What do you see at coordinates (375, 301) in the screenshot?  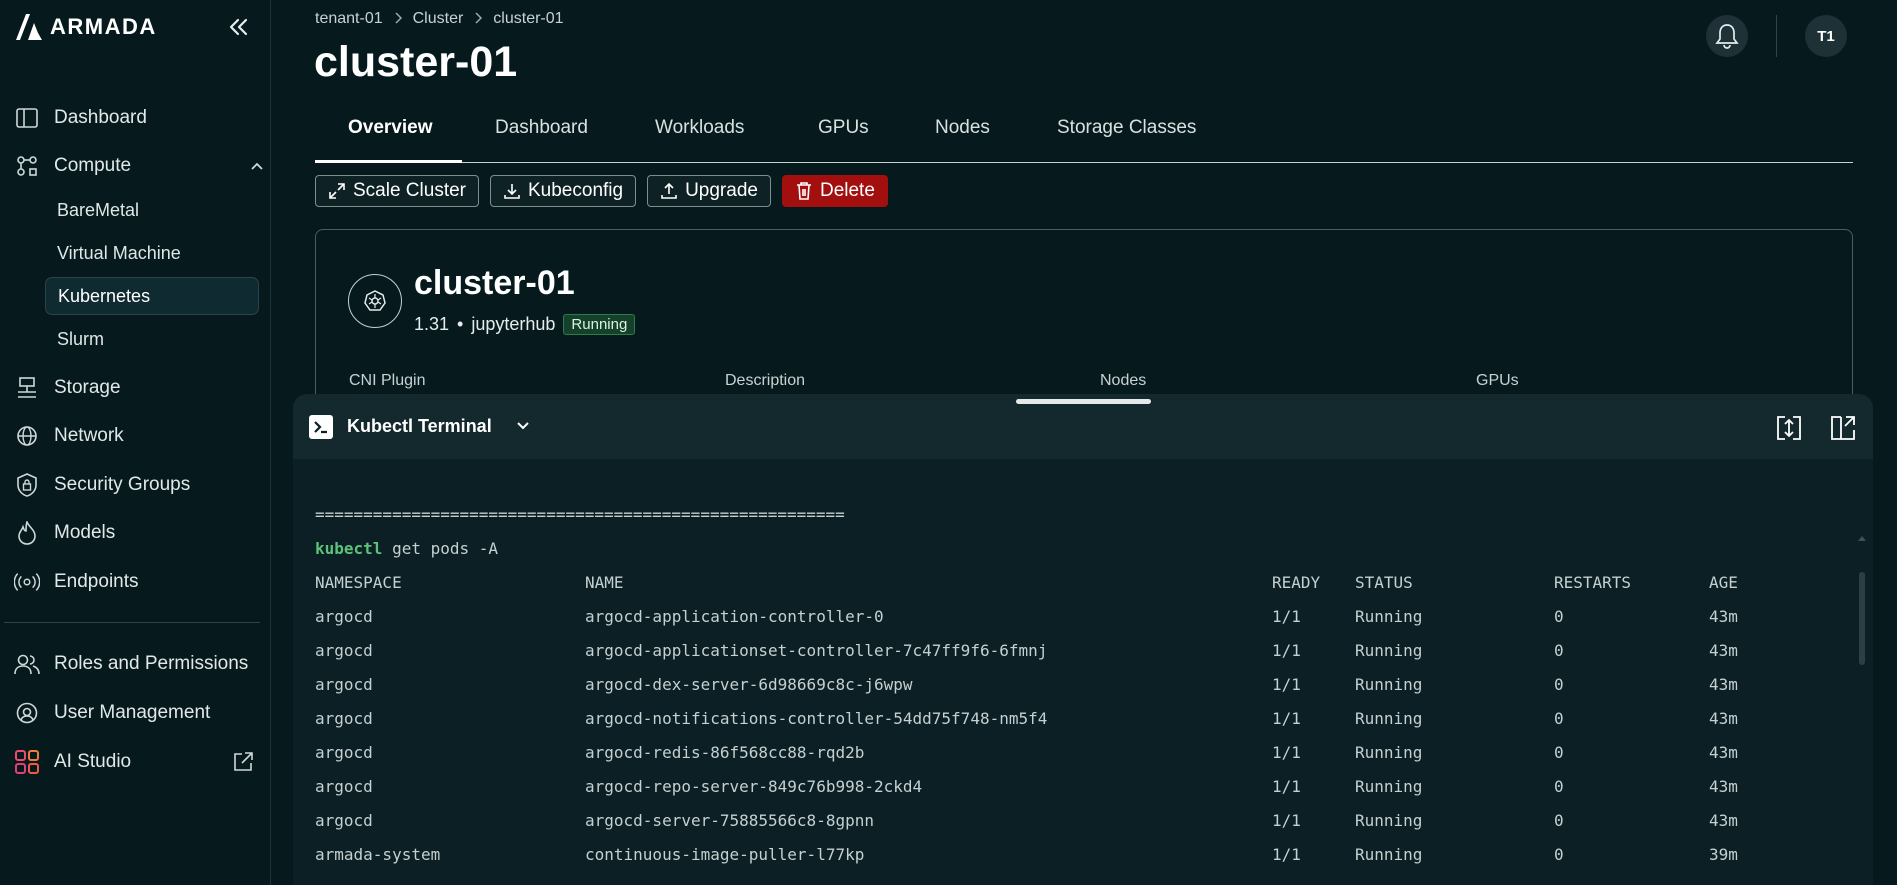 I see `kubernetes-icon` at bounding box center [375, 301].